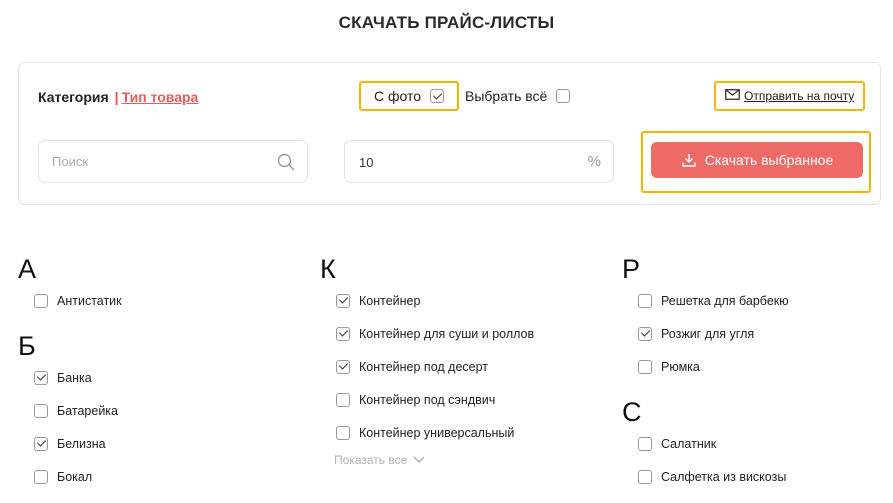 This screenshot has height=503, width=893. I want to click on search-icon, so click(286, 162).